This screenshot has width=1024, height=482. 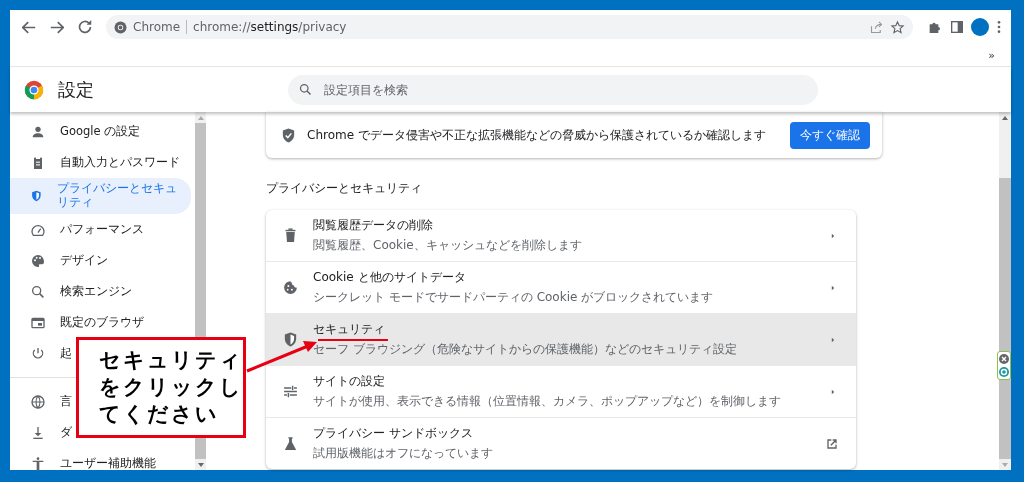 What do you see at coordinates (288, 135) in the screenshot?
I see `shield-check-icon` at bounding box center [288, 135].